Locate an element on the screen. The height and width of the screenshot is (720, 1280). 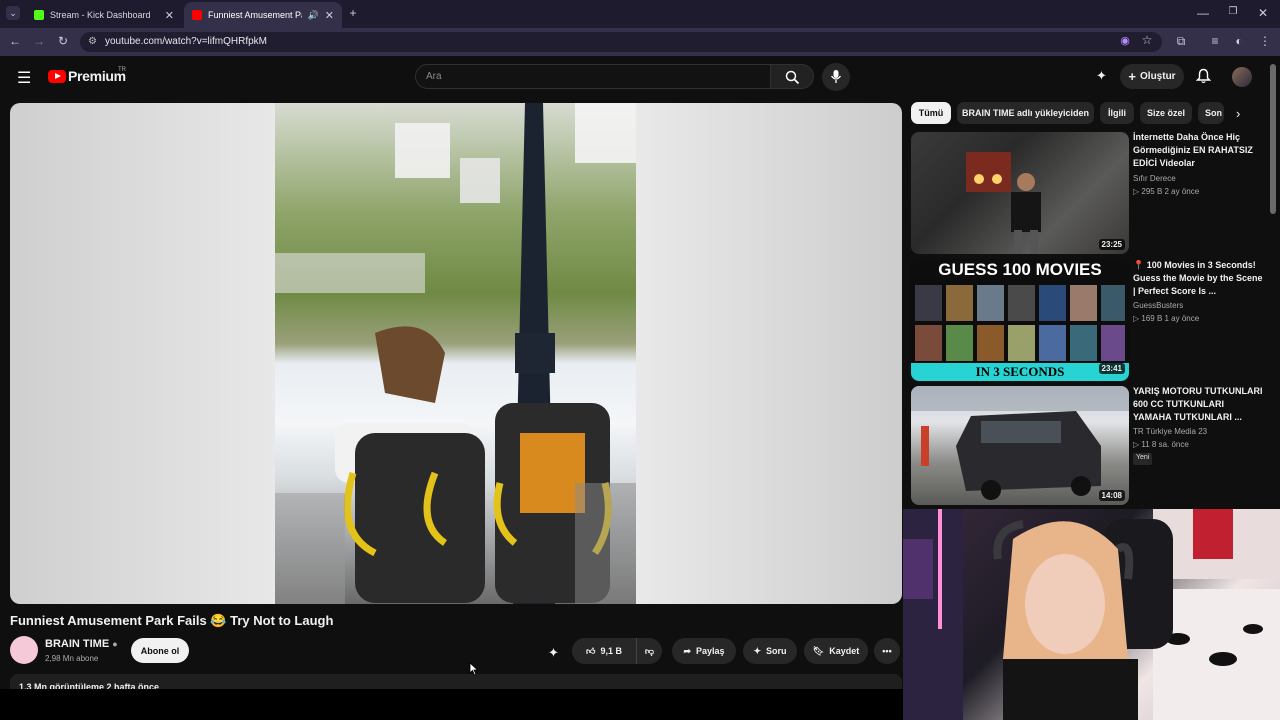
notifications-bell-icon is located at coordinates (1203, 76).